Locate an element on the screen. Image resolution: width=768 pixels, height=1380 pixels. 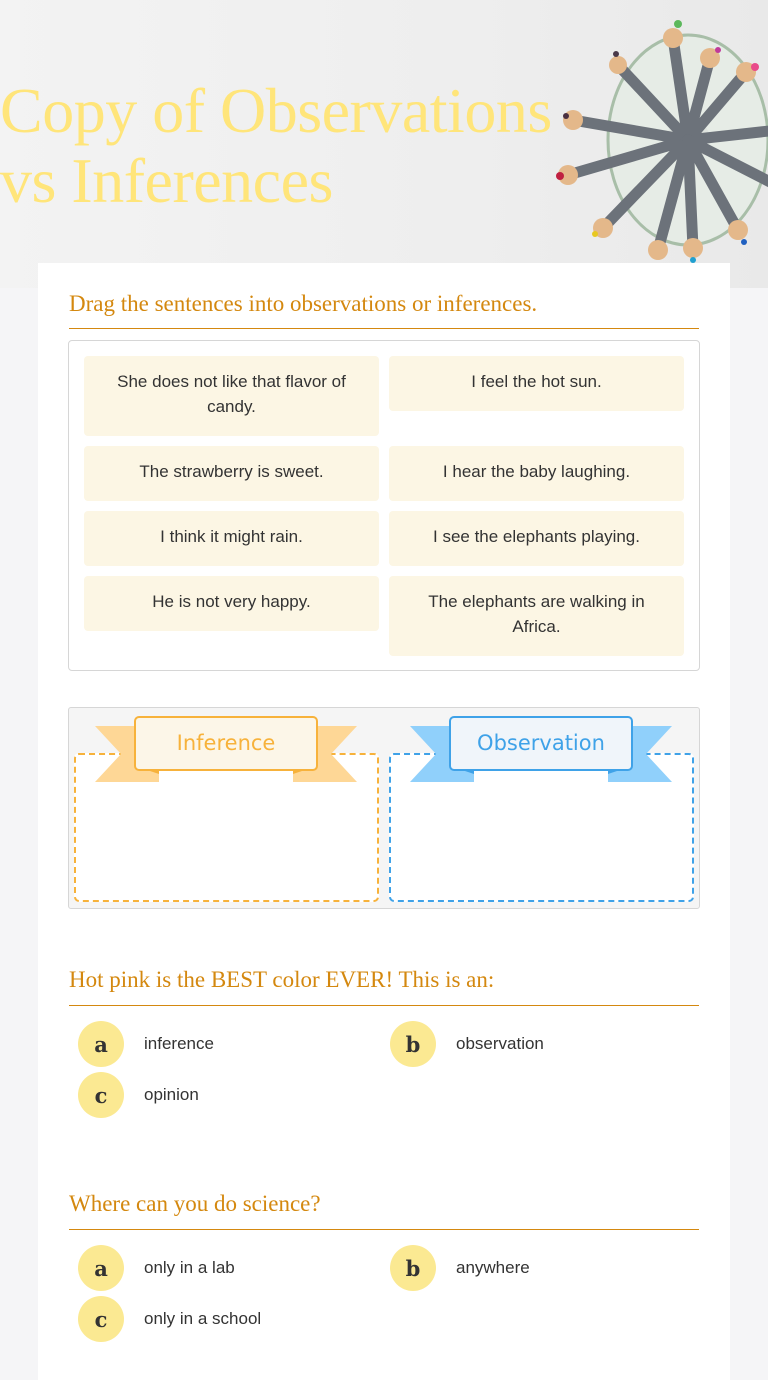
answer-option: b observation is located at coordinates (467, 1044).